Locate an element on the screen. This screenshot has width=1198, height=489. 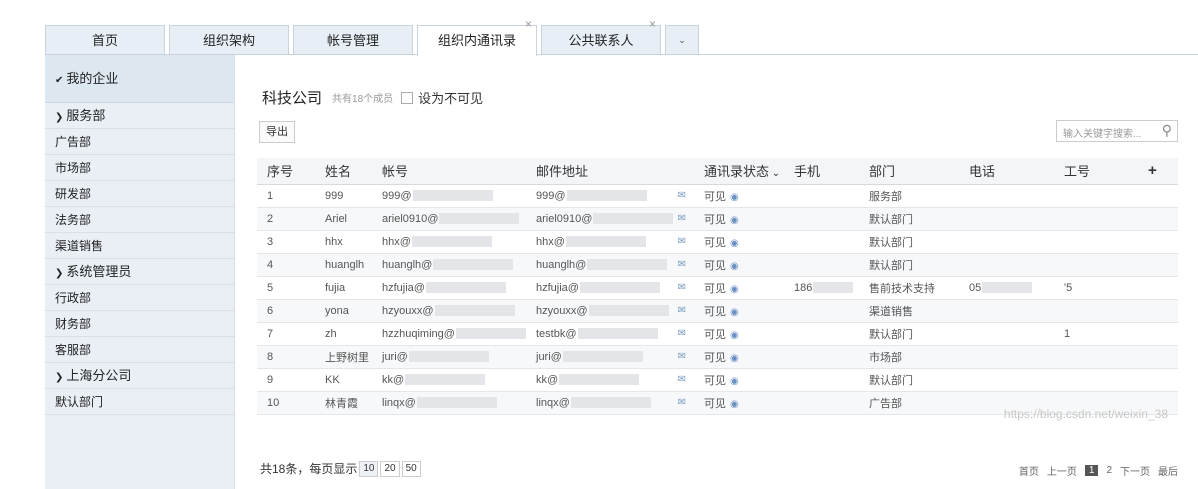
cell-text: hzfujia@ is located at coordinates (557, 287).